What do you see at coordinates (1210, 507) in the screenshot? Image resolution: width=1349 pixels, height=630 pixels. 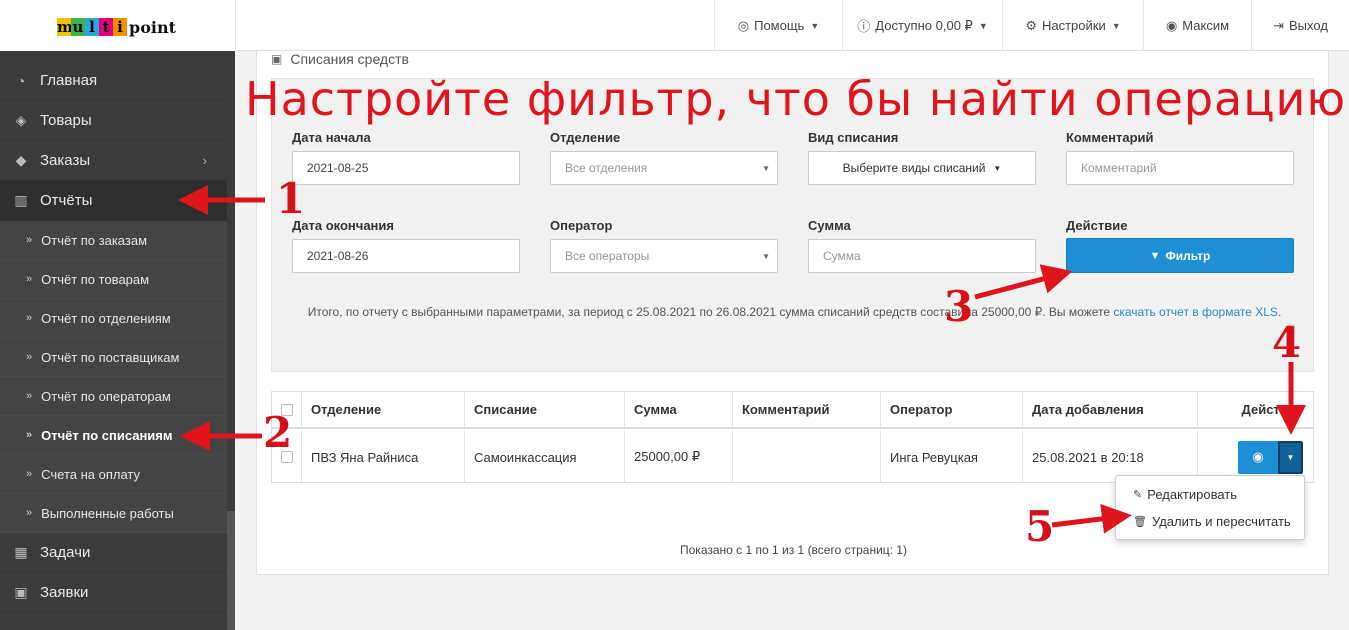 I see `row-actions-dropdown: ✎ Редактировать 🗑 Удалить и пересчитать` at bounding box center [1210, 507].